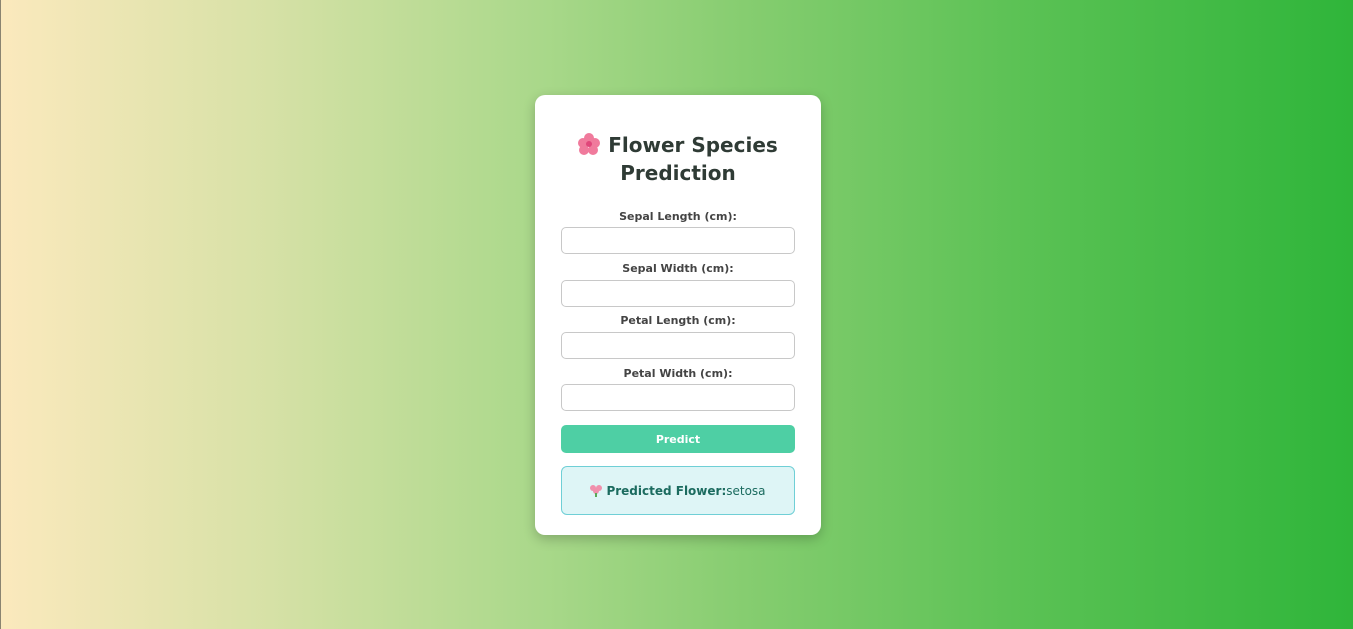 The height and width of the screenshot is (629, 1353). What do you see at coordinates (678, 216) in the screenshot?
I see `sepal-length-label: Sepal Length (cm):` at bounding box center [678, 216].